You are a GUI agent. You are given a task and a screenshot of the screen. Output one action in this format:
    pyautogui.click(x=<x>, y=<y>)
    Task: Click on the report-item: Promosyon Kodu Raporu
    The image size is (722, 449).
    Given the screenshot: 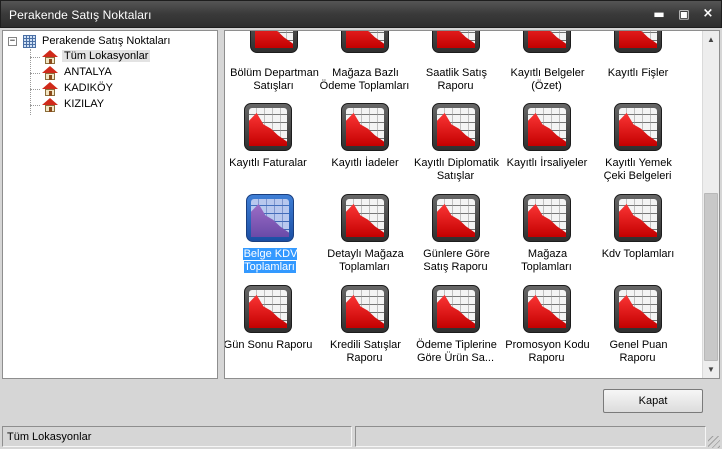 What is the action you would take?
    pyautogui.click(x=547, y=330)
    